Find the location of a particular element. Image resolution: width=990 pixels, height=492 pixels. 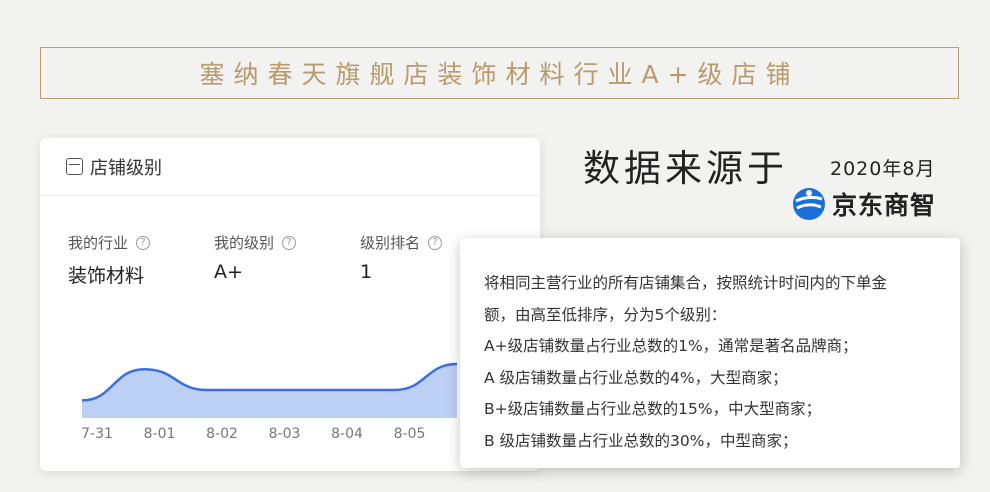

page-banner: 塞纳春天旗舰店装饰材料行业A+级店铺 is located at coordinates (499, 73).